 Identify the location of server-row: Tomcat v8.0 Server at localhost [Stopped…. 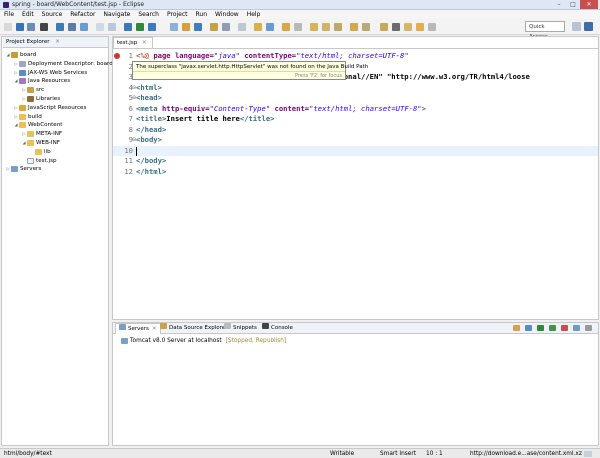
(203, 341).